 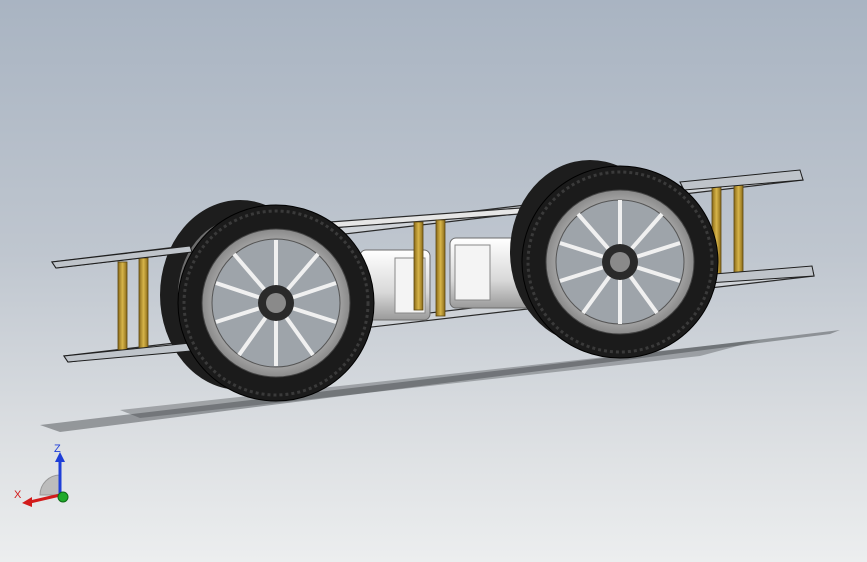 What do you see at coordinates (63, 497) in the screenshot?
I see `y-axis-icon` at bounding box center [63, 497].